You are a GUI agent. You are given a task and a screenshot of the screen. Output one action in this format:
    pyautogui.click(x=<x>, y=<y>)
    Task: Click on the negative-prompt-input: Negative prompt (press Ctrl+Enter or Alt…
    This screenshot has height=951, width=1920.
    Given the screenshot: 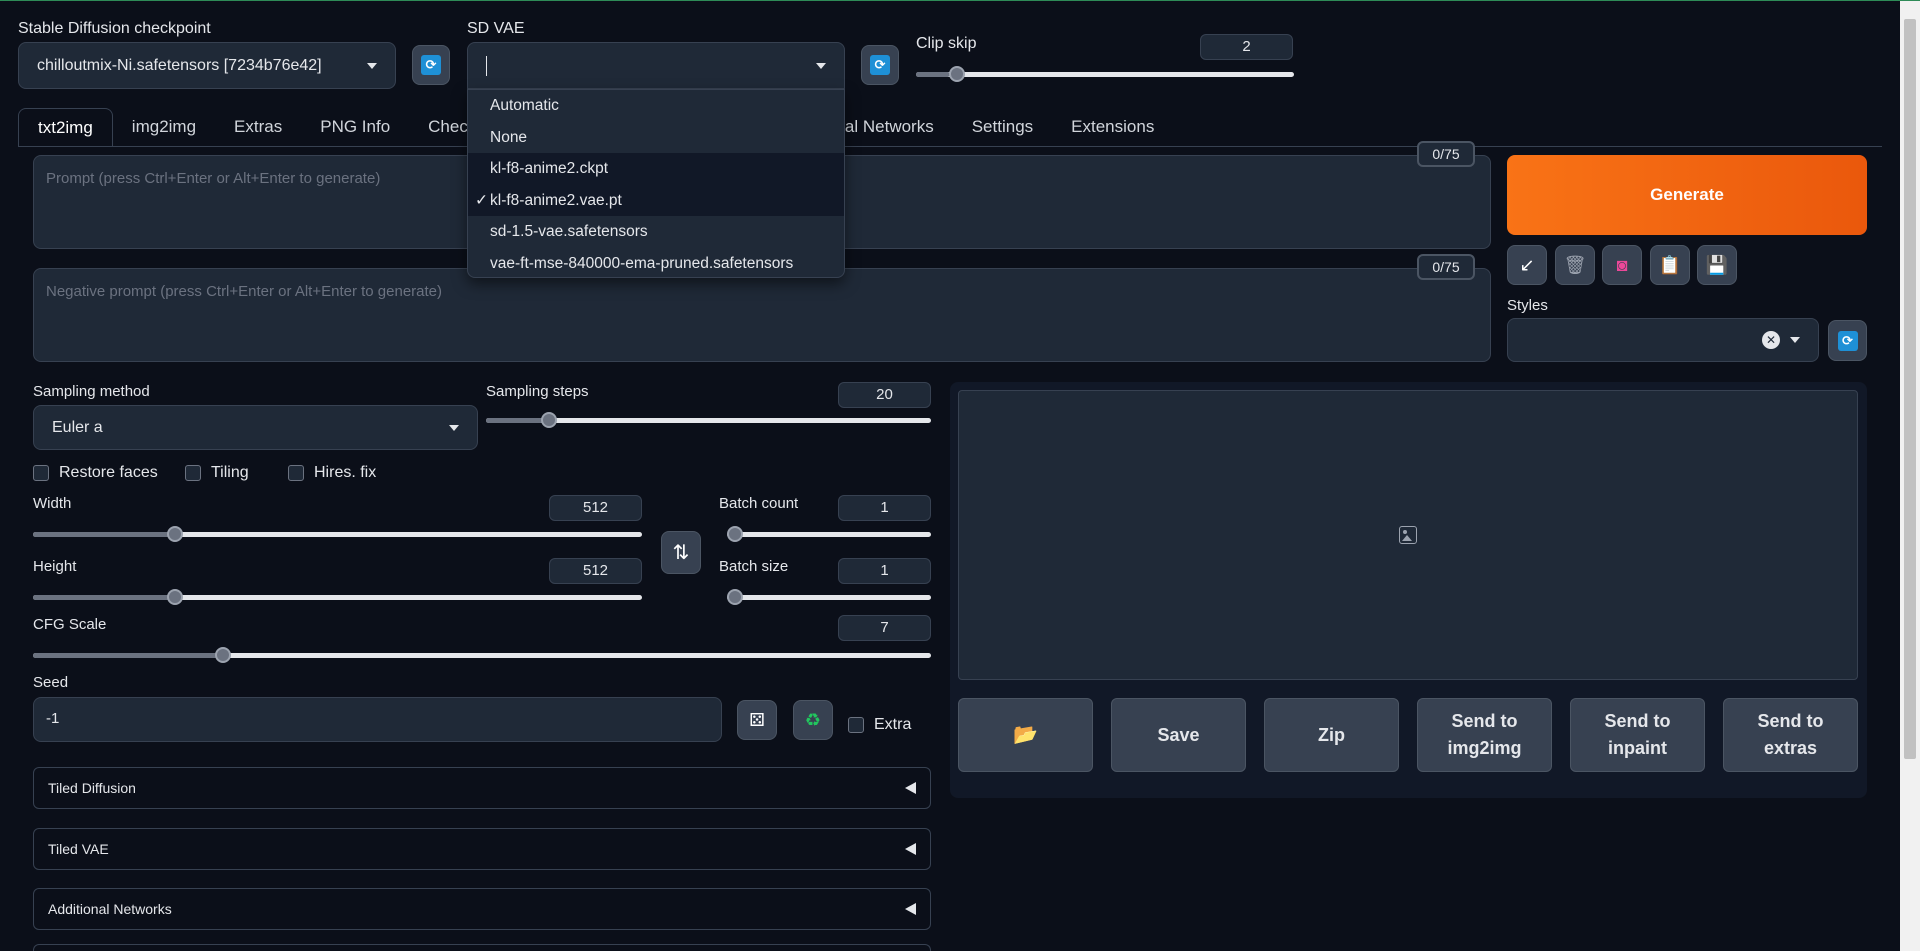 What is the action you would take?
    pyautogui.click(x=762, y=315)
    